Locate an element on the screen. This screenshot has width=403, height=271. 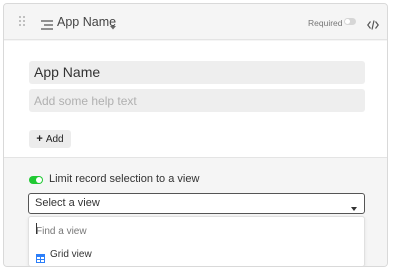
field-header: App Name Required is located at coordinates (195, 22).